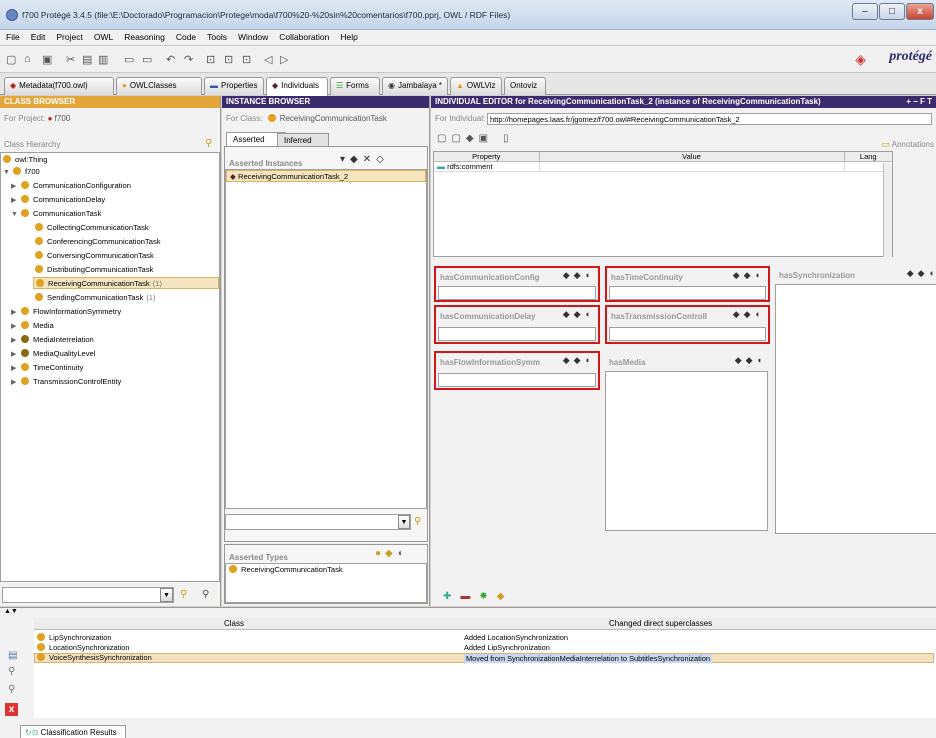 This screenshot has width=936, height=738. Describe the element at coordinates (303, 36) in the screenshot. I see `menu-collaboration: Collaboration` at that location.